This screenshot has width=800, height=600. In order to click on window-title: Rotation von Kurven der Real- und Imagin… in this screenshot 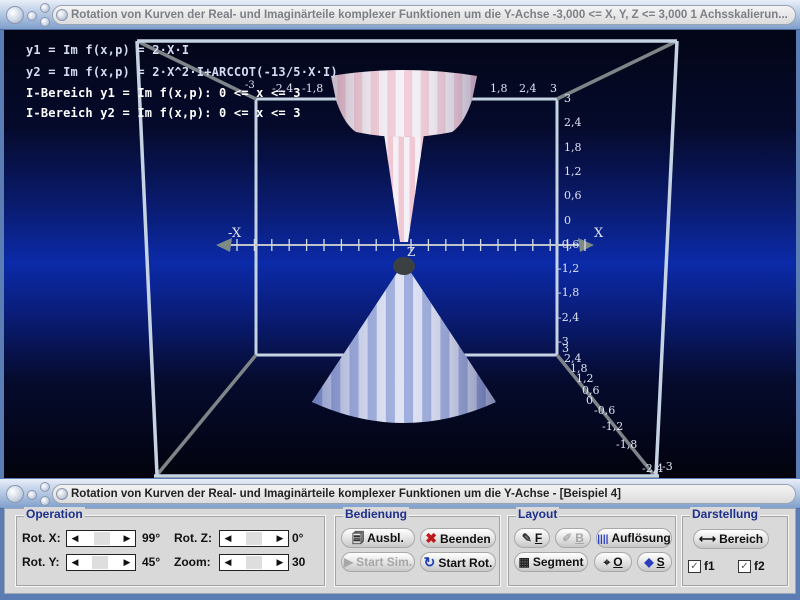, I will do `click(429, 15)`.